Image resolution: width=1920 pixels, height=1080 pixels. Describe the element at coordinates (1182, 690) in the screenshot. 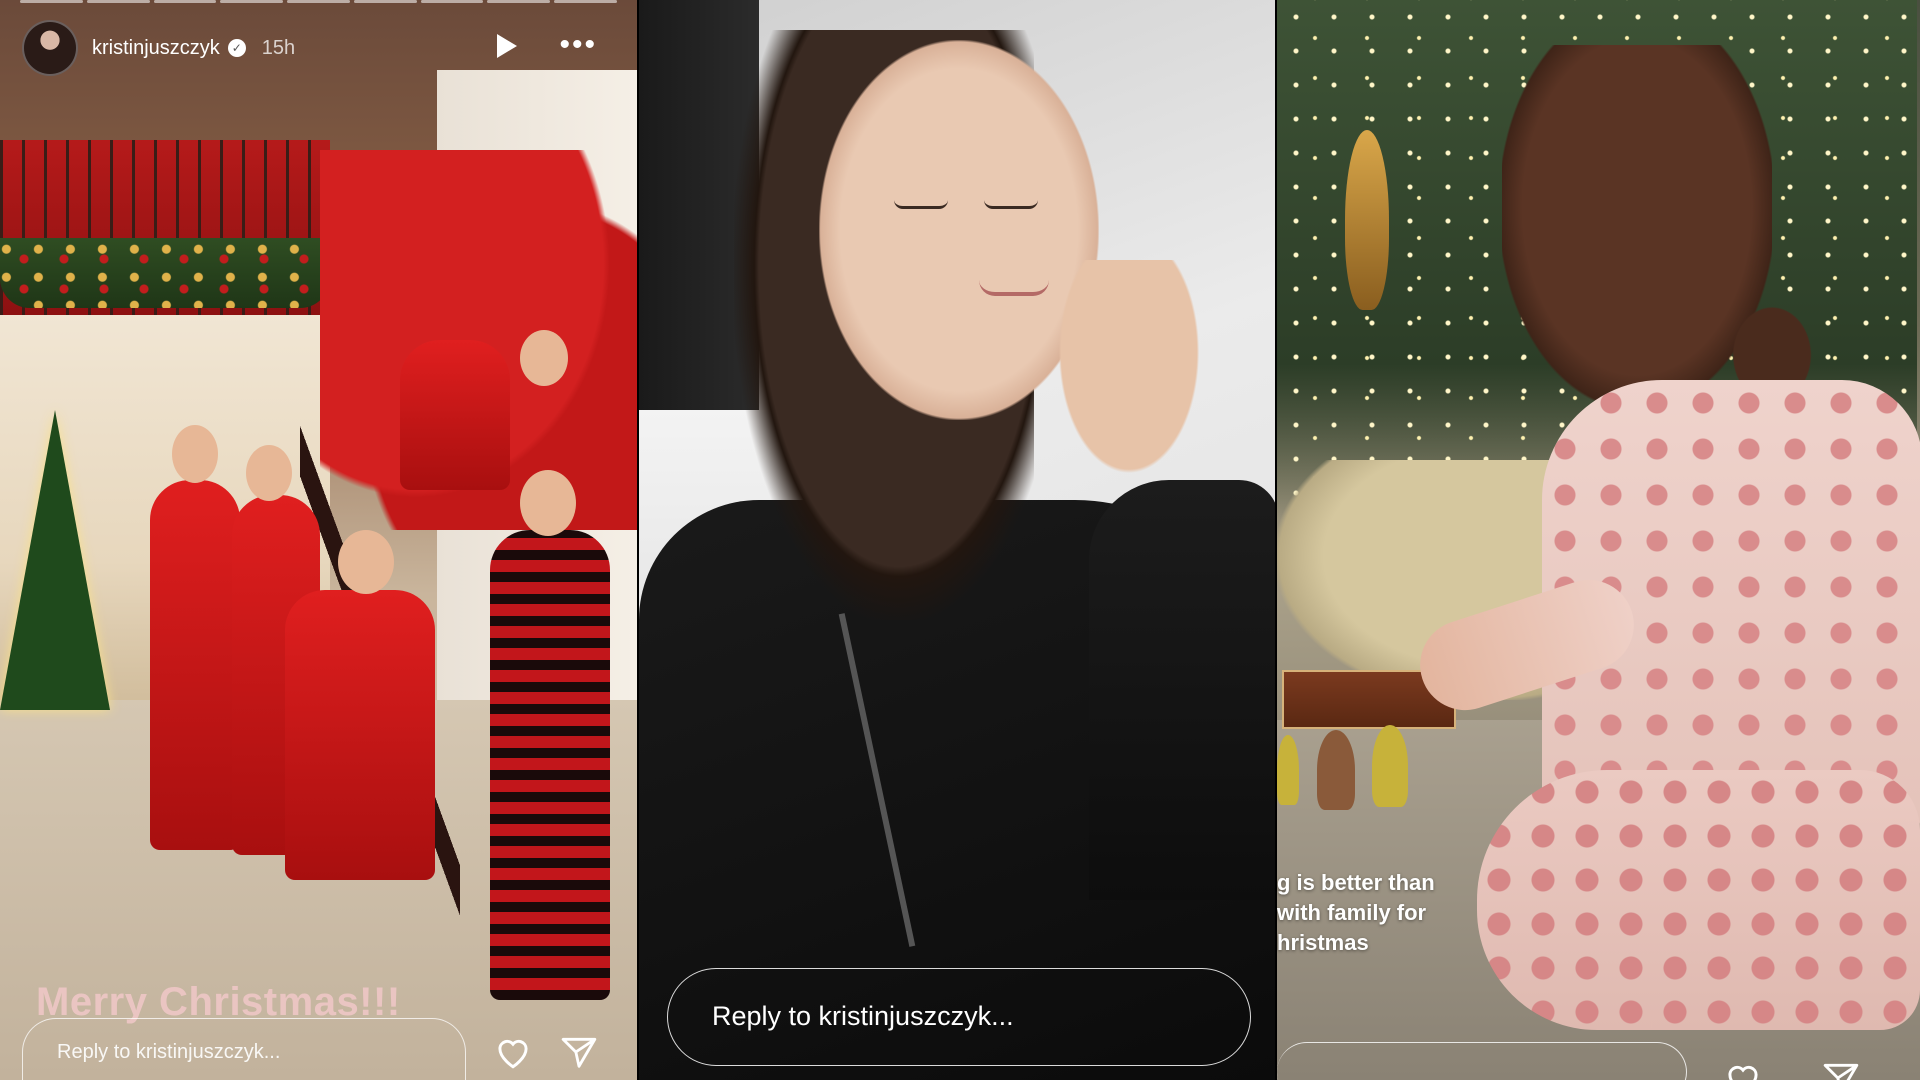

I see `hoodie-sleeve` at that location.